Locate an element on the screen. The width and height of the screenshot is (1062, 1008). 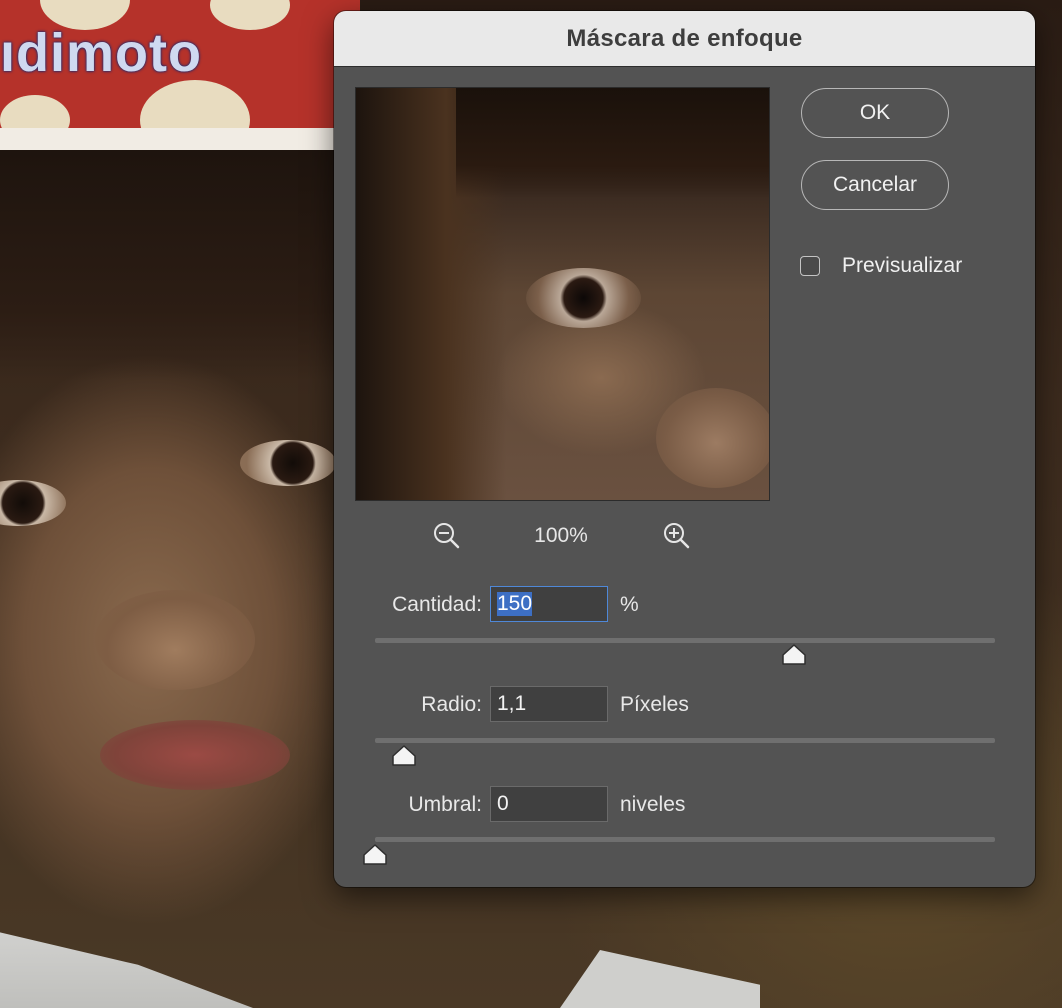
threshold-unit: niveles is located at coordinates (653, 804).